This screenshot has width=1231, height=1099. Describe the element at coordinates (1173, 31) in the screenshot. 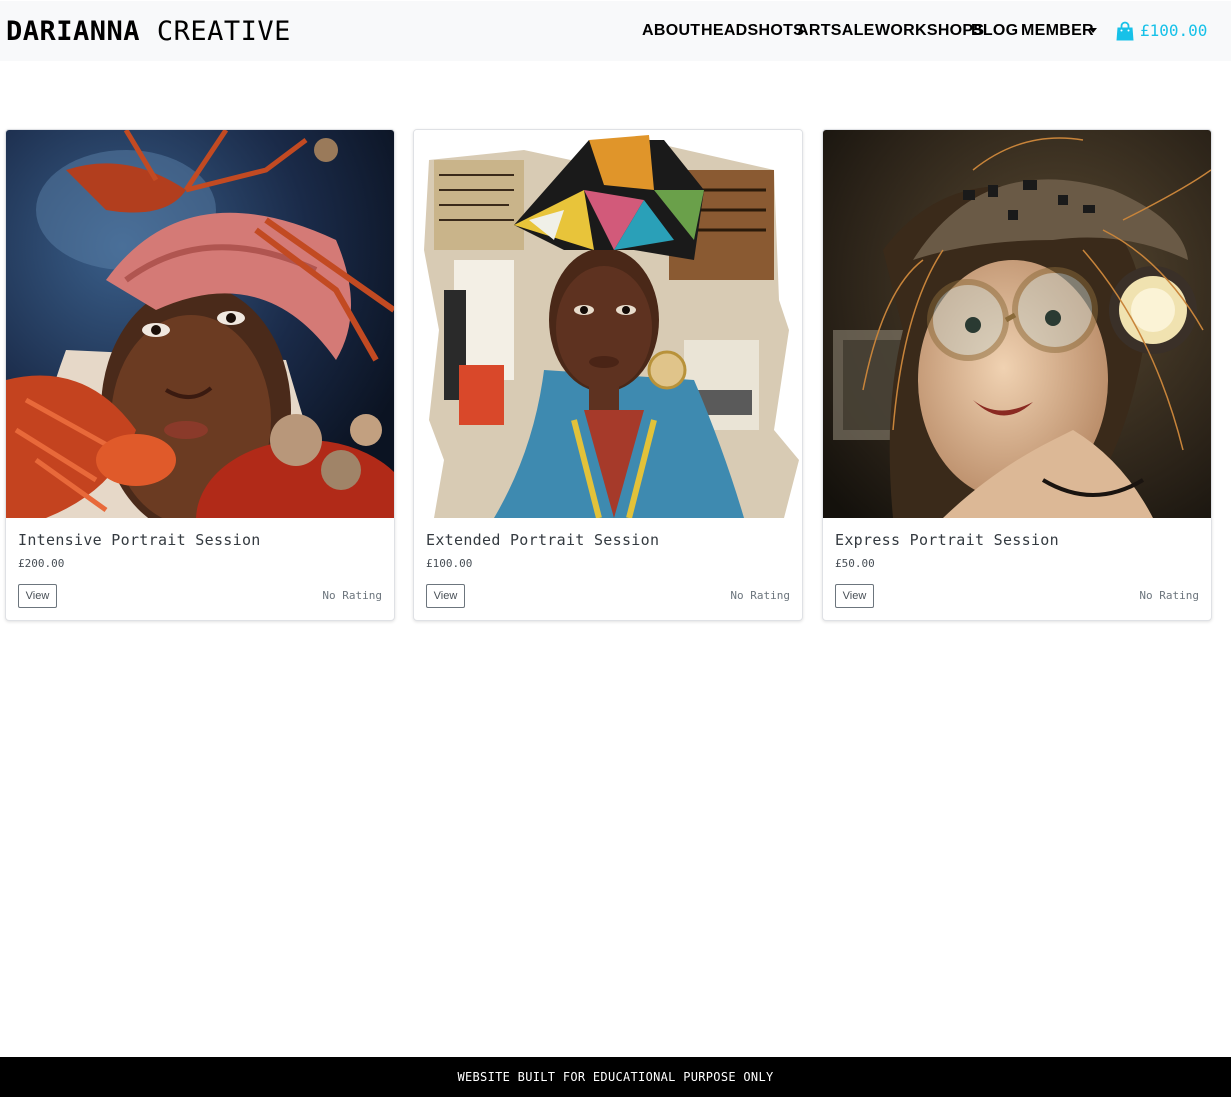

I see `cart-total-link: £100.00` at that location.